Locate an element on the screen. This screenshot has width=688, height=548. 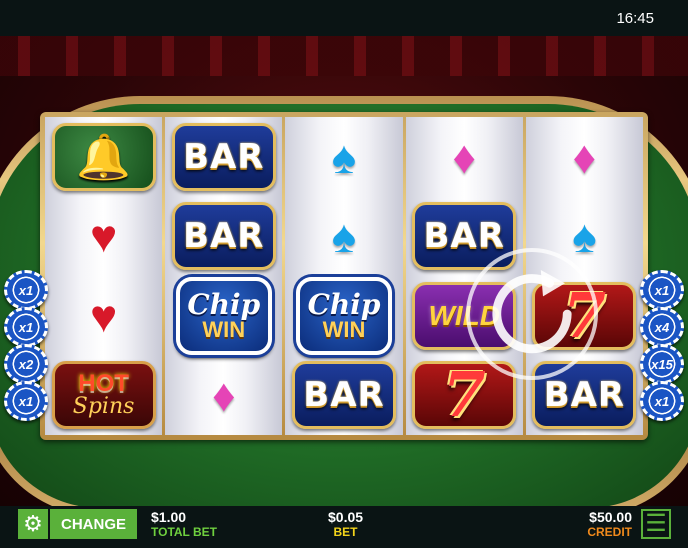
curtain-decoration is located at coordinates (344, 56).